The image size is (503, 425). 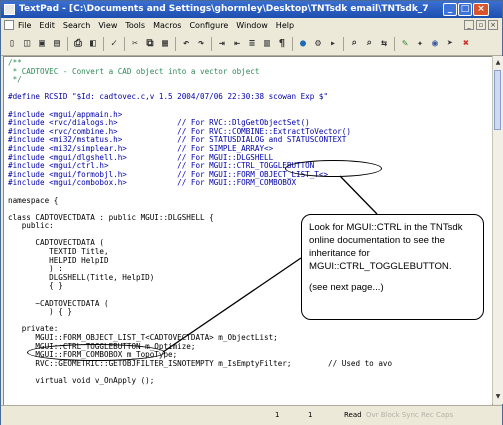 What do you see at coordinates (346, 287) in the screenshot?
I see `callout-subtext: (see next page...)` at bounding box center [346, 287].